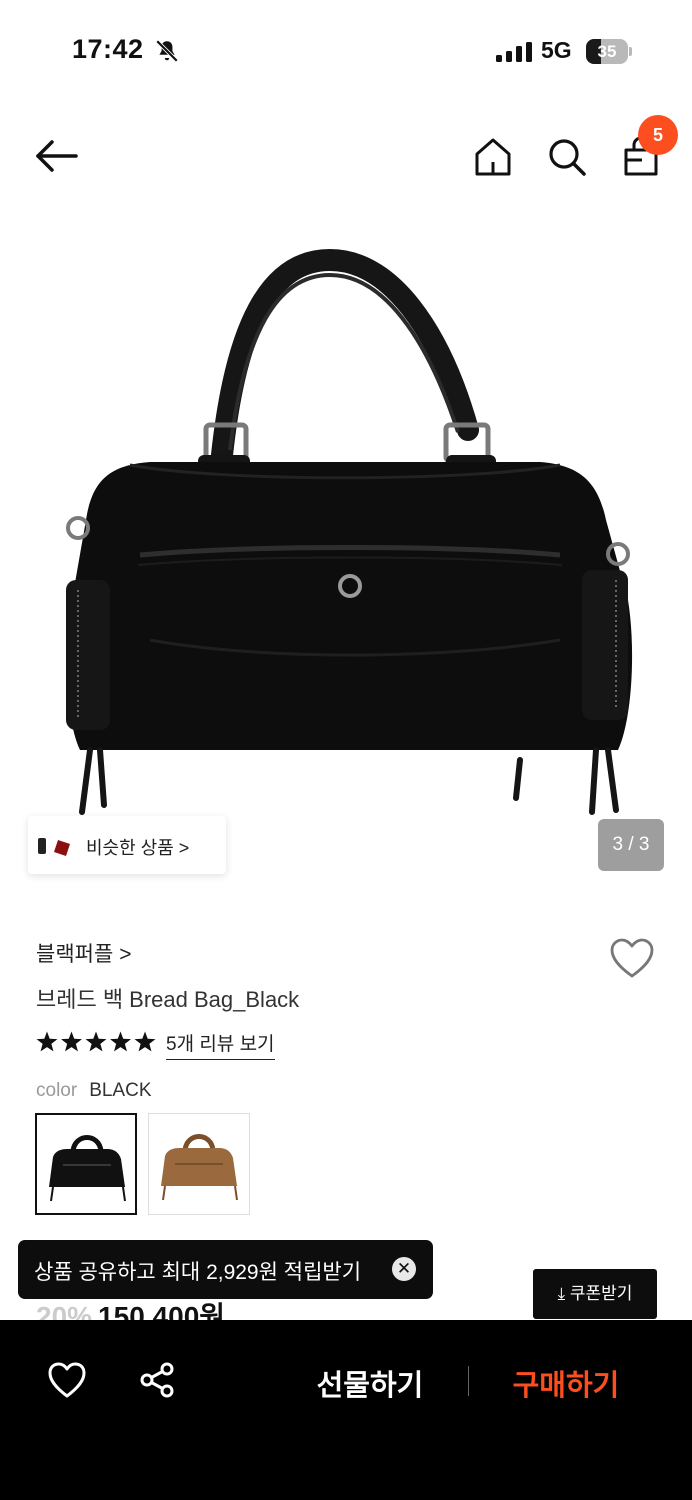  What do you see at coordinates (514, 52) in the screenshot?
I see `cellular-signal-icon` at bounding box center [514, 52].